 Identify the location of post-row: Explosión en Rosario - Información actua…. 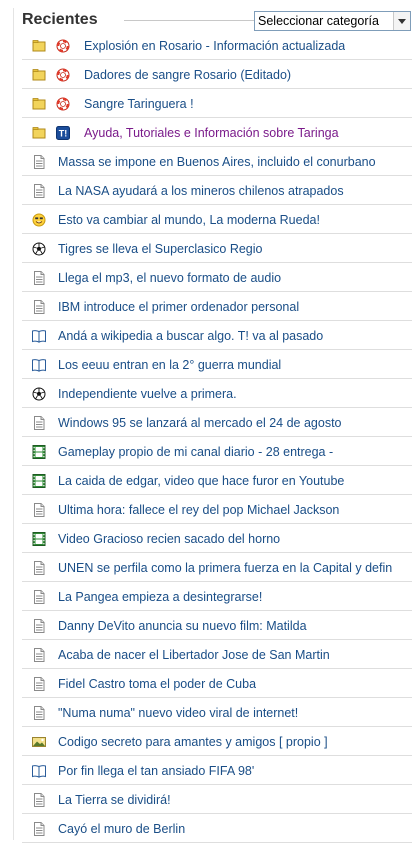
(217, 45).